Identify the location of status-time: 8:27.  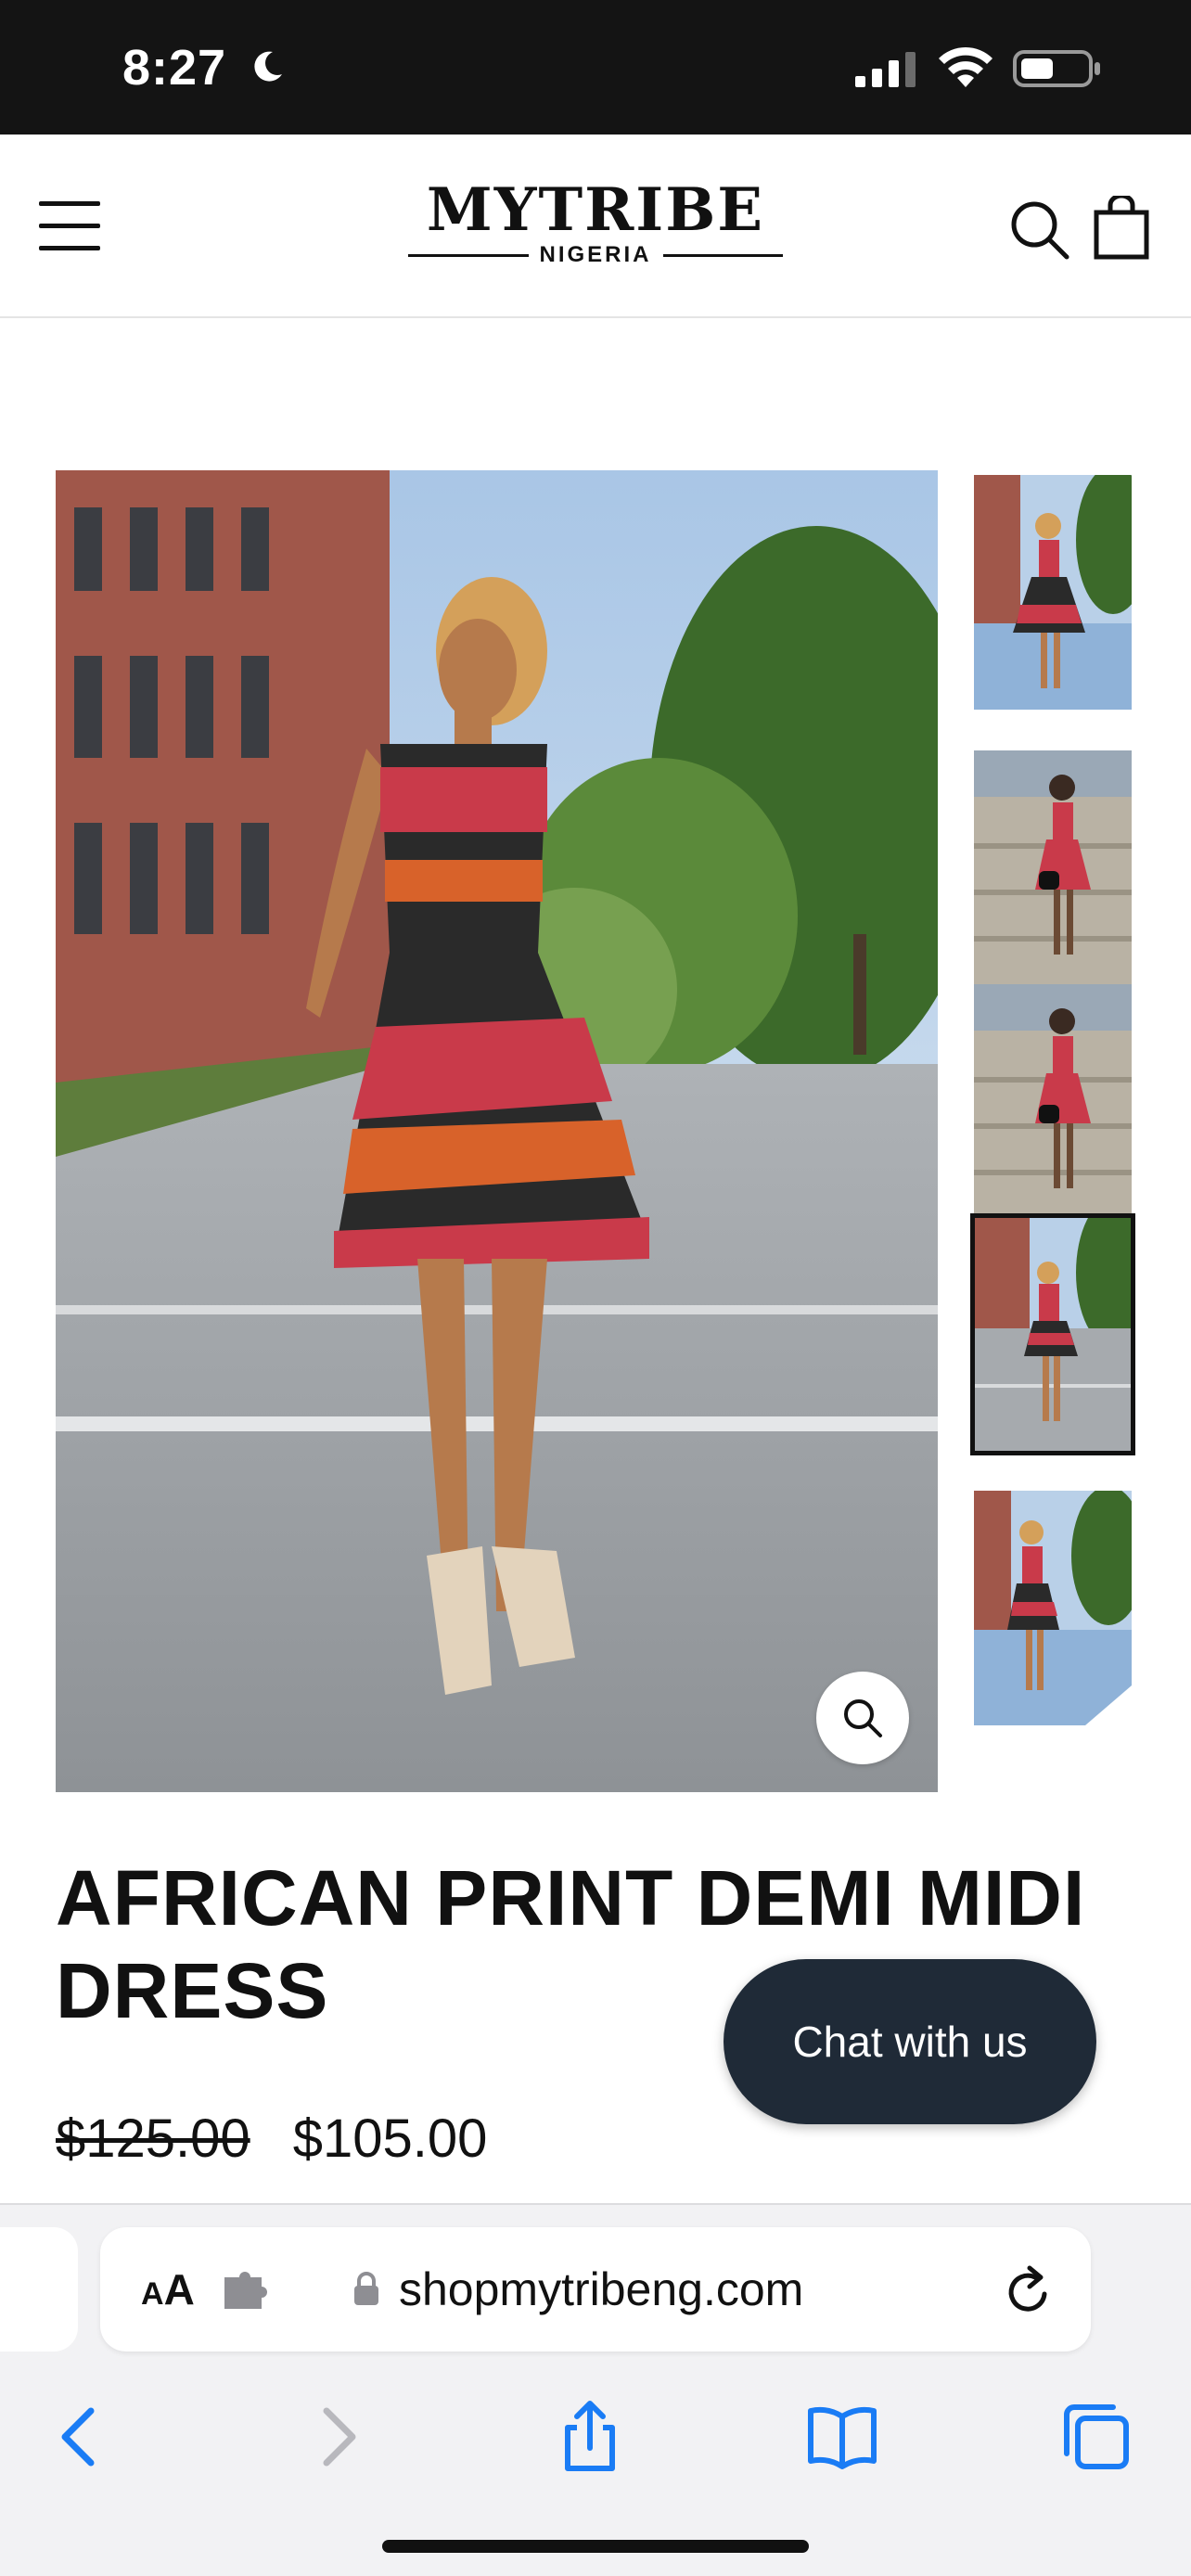
(174, 68).